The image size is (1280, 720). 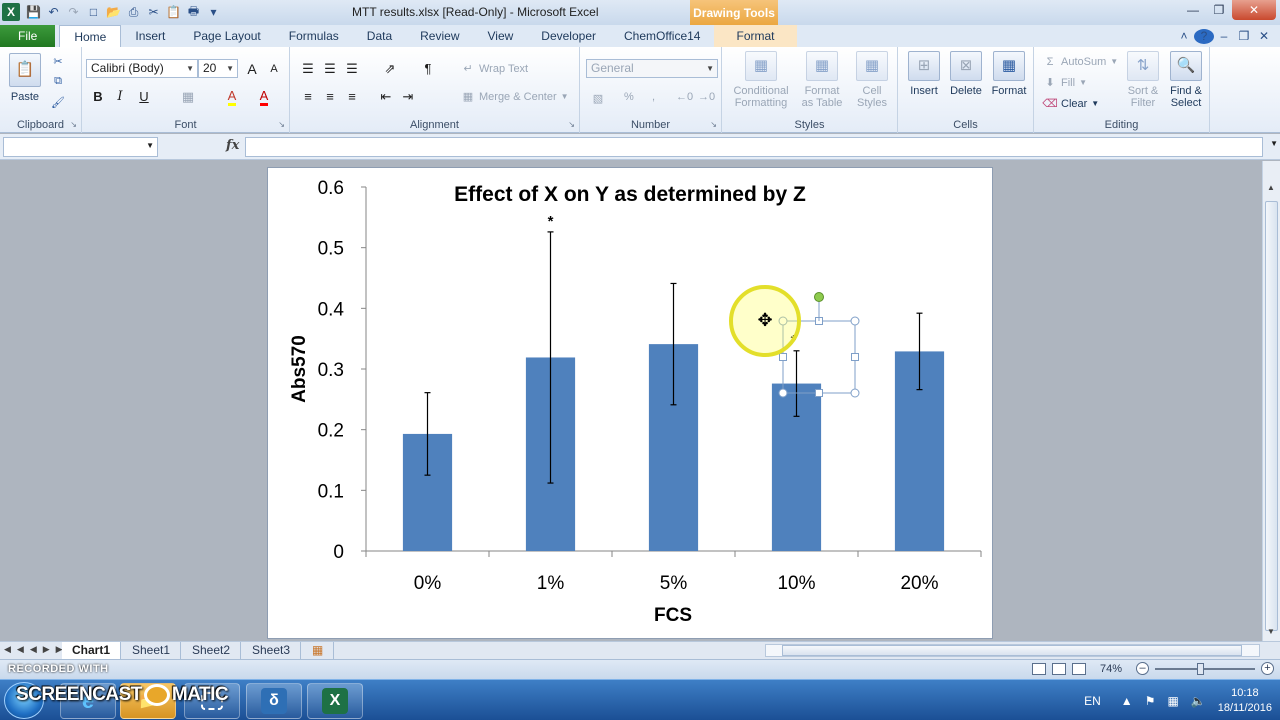 I want to click on align-right-icon: ≡, so click(x=352, y=96).